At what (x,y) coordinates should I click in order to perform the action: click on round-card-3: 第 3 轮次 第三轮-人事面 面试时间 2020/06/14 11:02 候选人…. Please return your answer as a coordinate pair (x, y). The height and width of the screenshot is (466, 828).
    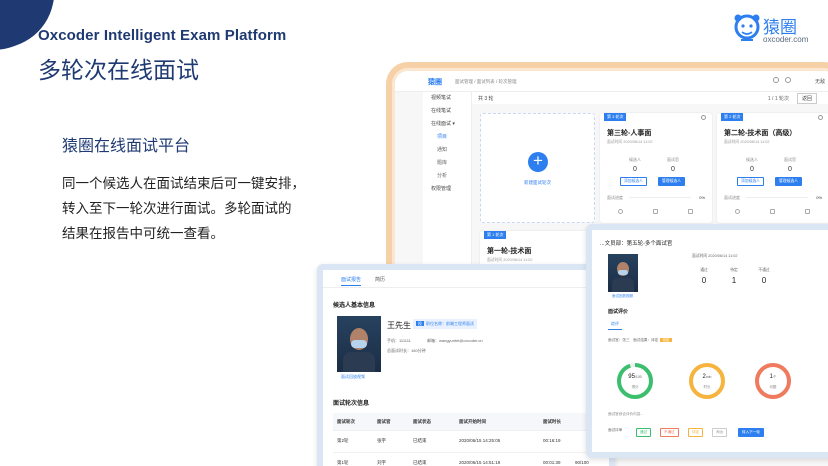
    Looking at the image, I should click on (656, 168).